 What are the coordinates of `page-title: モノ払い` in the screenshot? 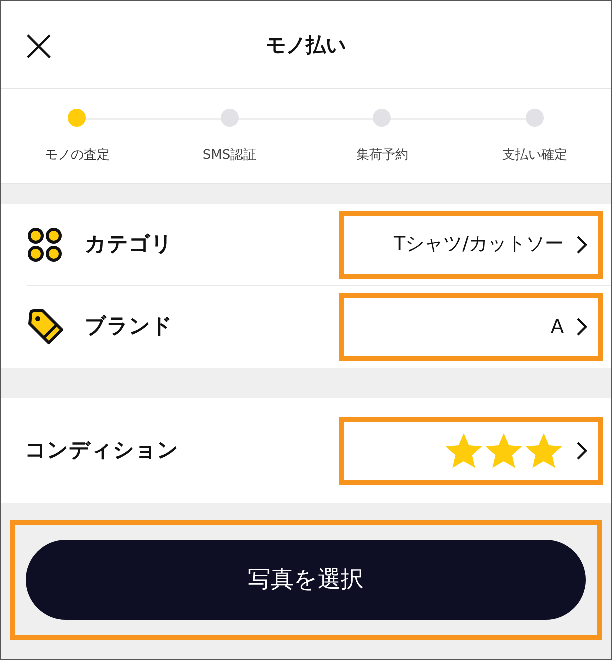 It's located at (306, 45).